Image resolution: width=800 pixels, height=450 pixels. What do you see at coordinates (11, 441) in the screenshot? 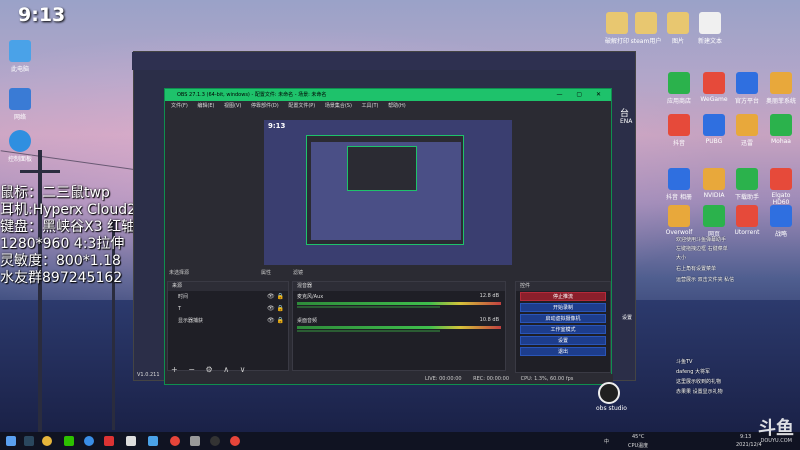
I see `start-icon` at bounding box center [11, 441].